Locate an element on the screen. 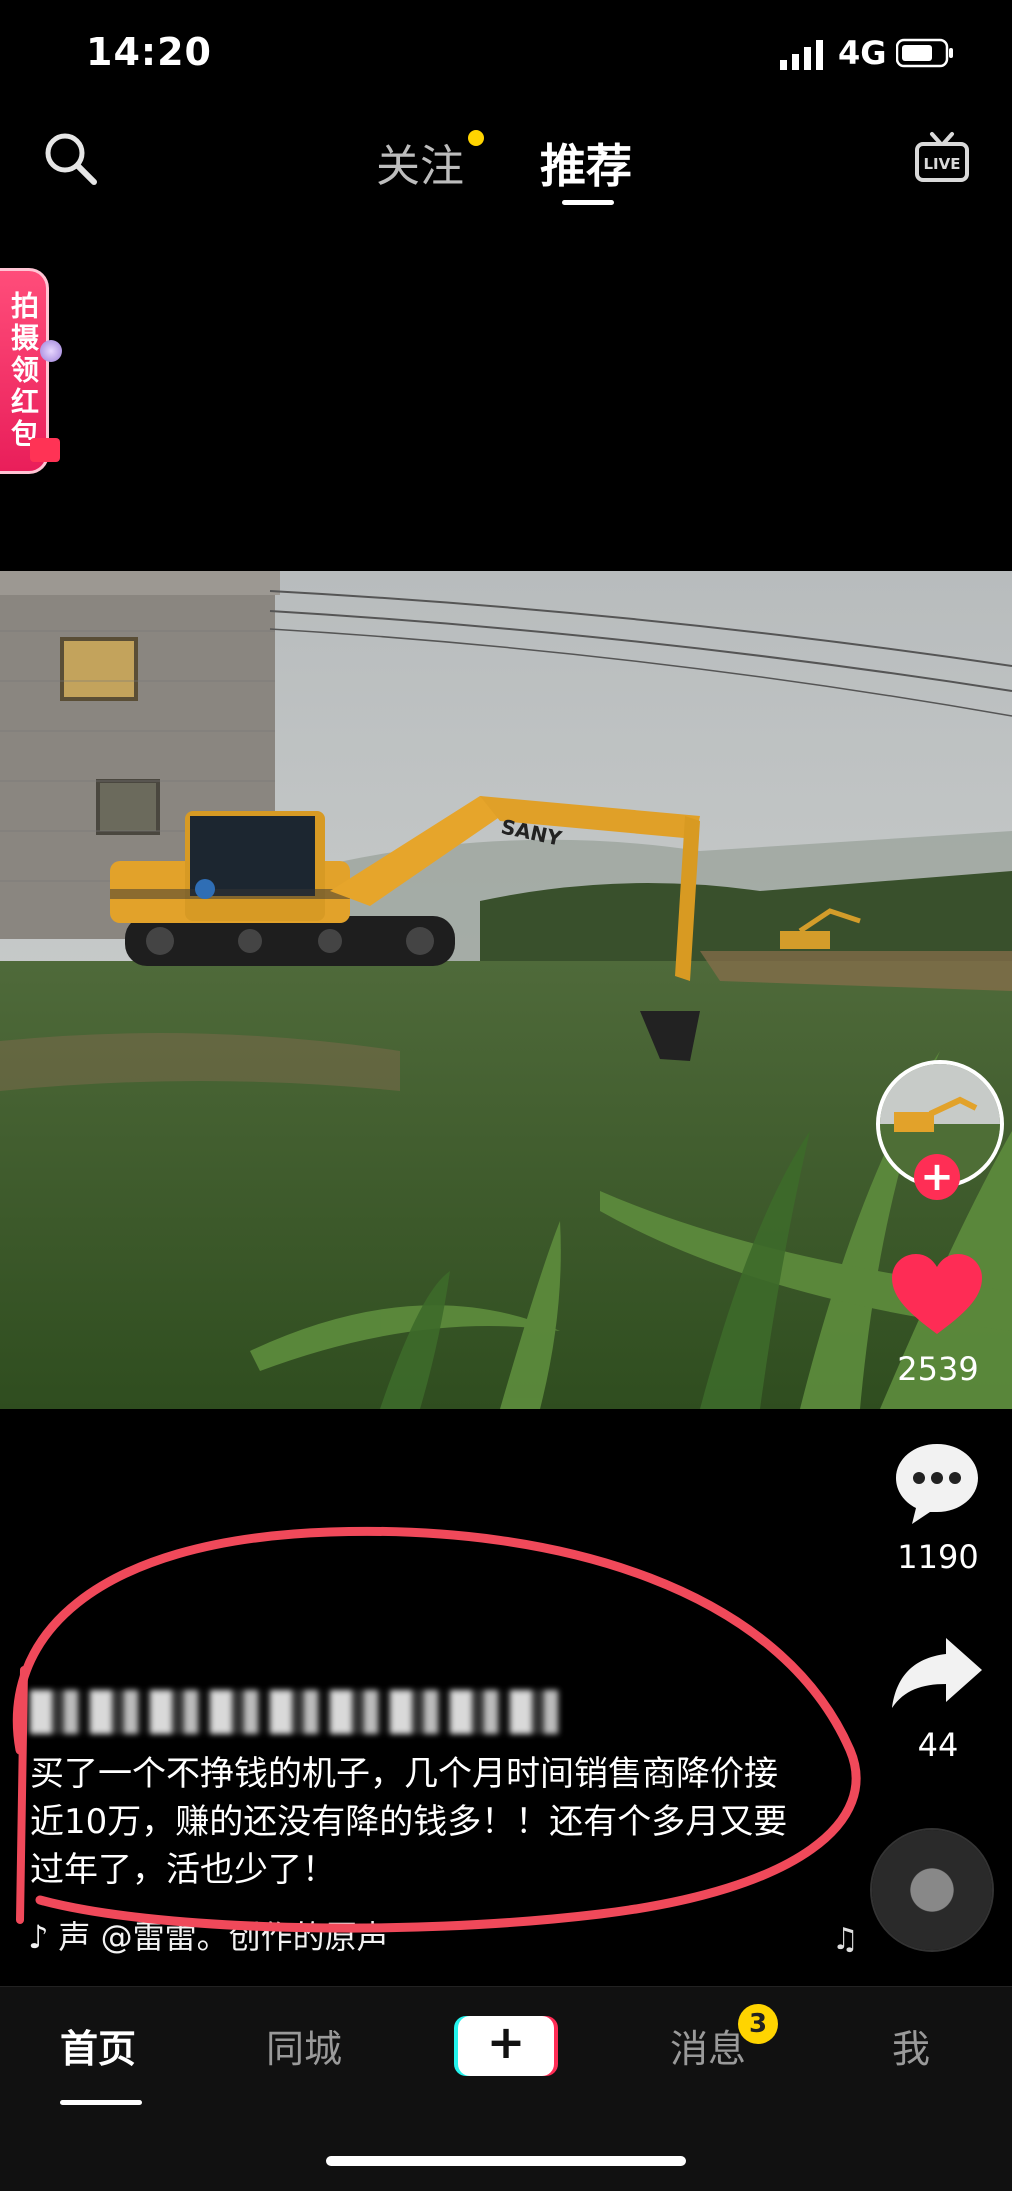 This screenshot has width=1012, height=2191. follow-plus-button: + is located at coordinates (937, 1177).